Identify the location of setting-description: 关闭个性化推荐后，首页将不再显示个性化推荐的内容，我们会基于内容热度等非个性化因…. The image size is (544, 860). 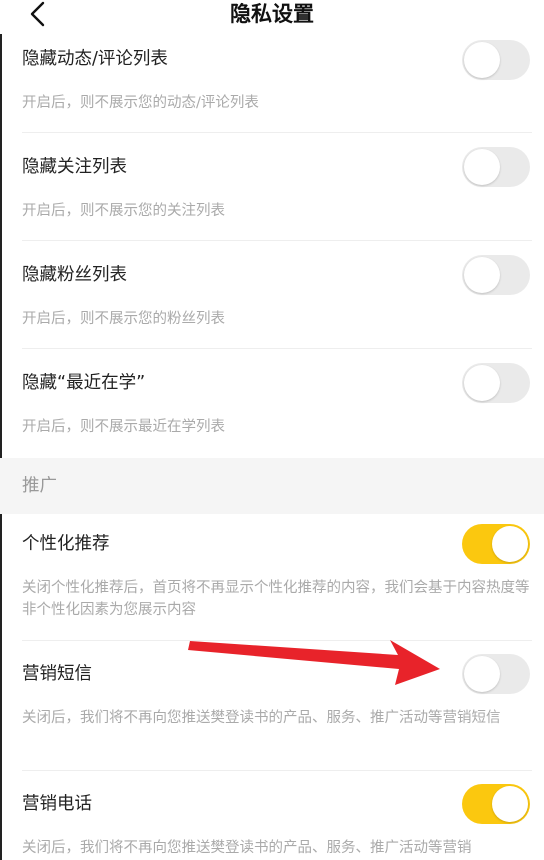
(276, 599).